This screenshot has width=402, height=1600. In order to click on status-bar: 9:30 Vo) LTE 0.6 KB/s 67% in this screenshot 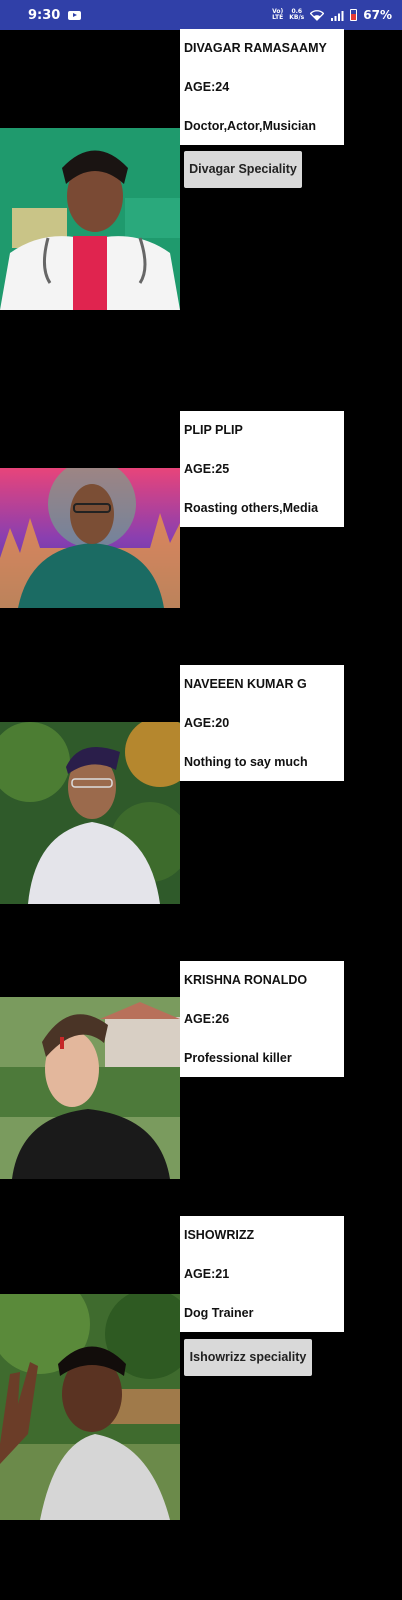, I will do `click(201, 15)`.